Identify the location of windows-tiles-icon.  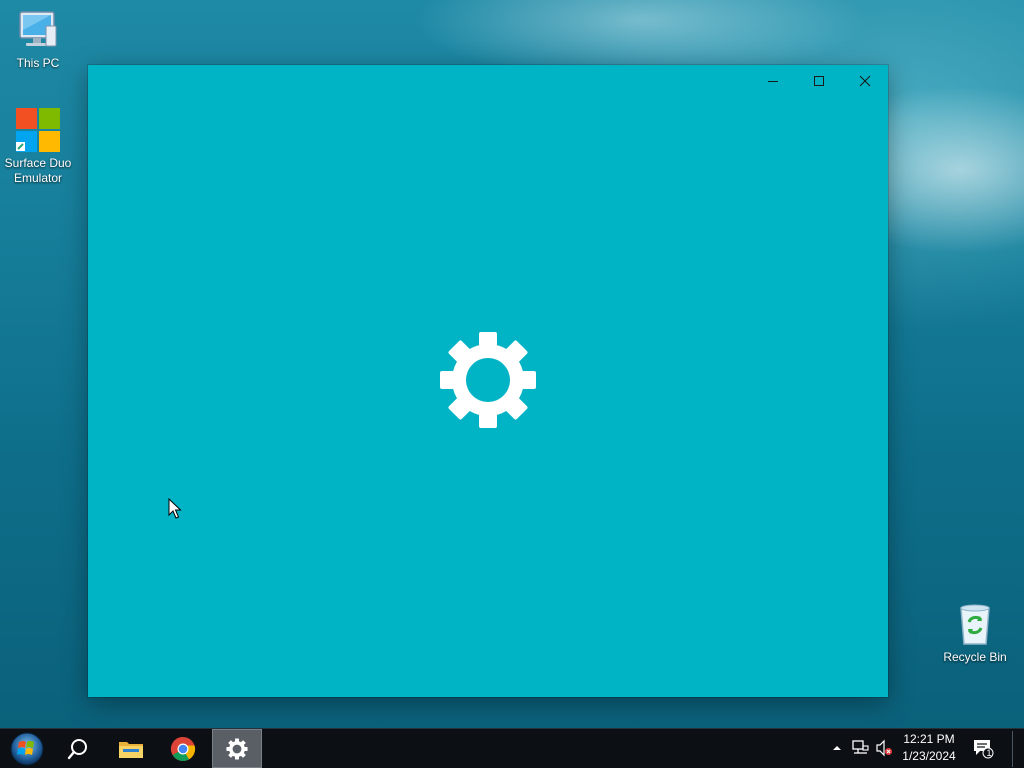
(38, 130).